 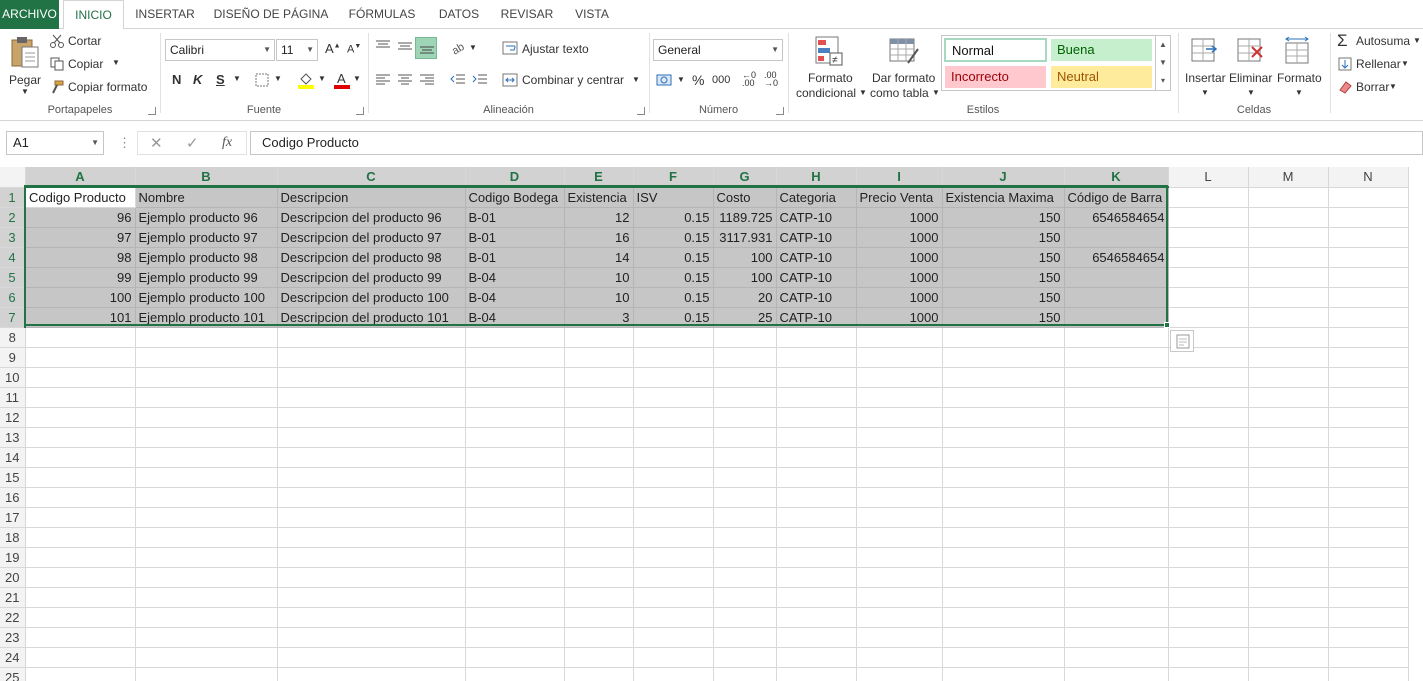 I want to click on column-header: D, so click(x=515, y=177).